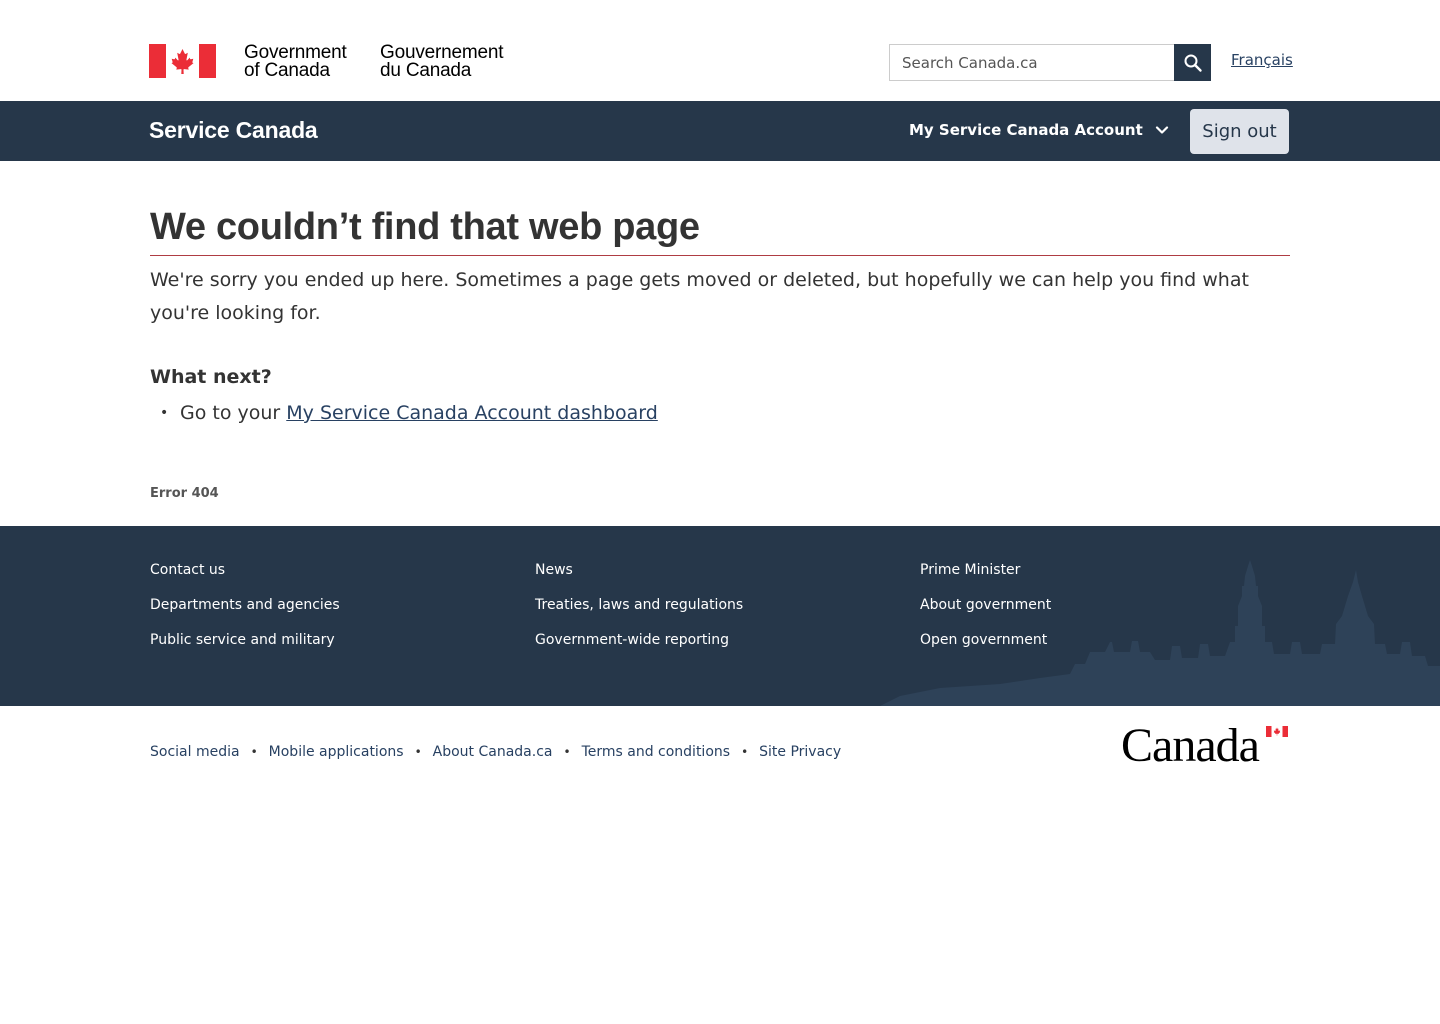 The height and width of the screenshot is (1024, 1440). I want to click on footer-link-news: News, so click(639, 577).